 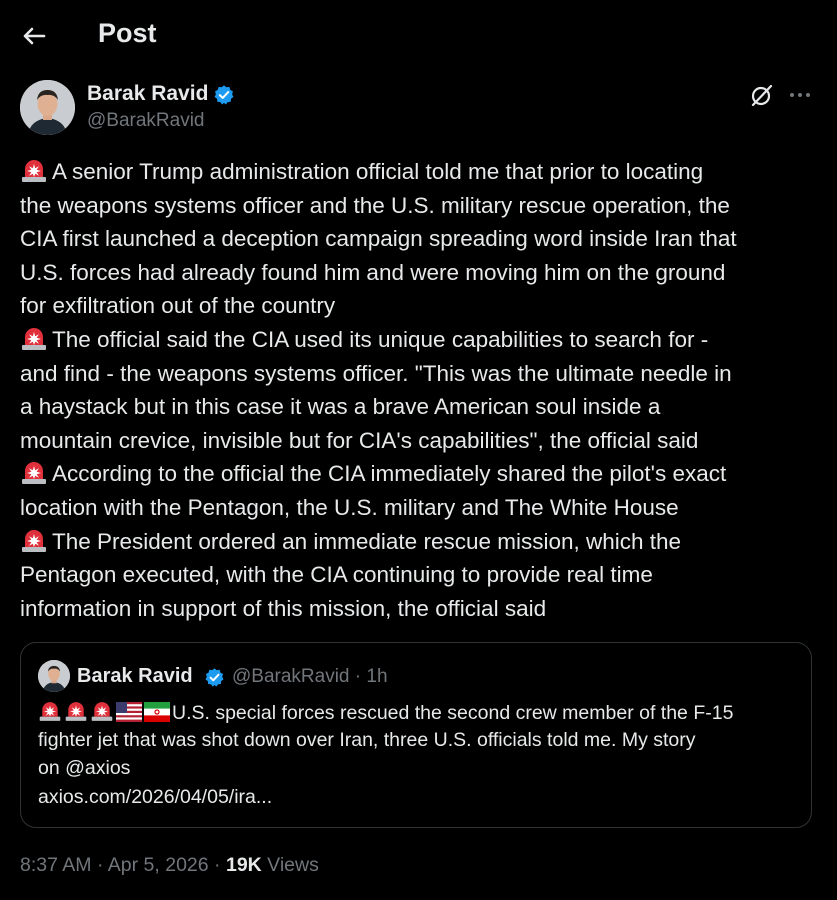 I want to click on post-meta: 8:37 AM · Apr 5, 2026 · 19K Views, so click(x=169, y=865).